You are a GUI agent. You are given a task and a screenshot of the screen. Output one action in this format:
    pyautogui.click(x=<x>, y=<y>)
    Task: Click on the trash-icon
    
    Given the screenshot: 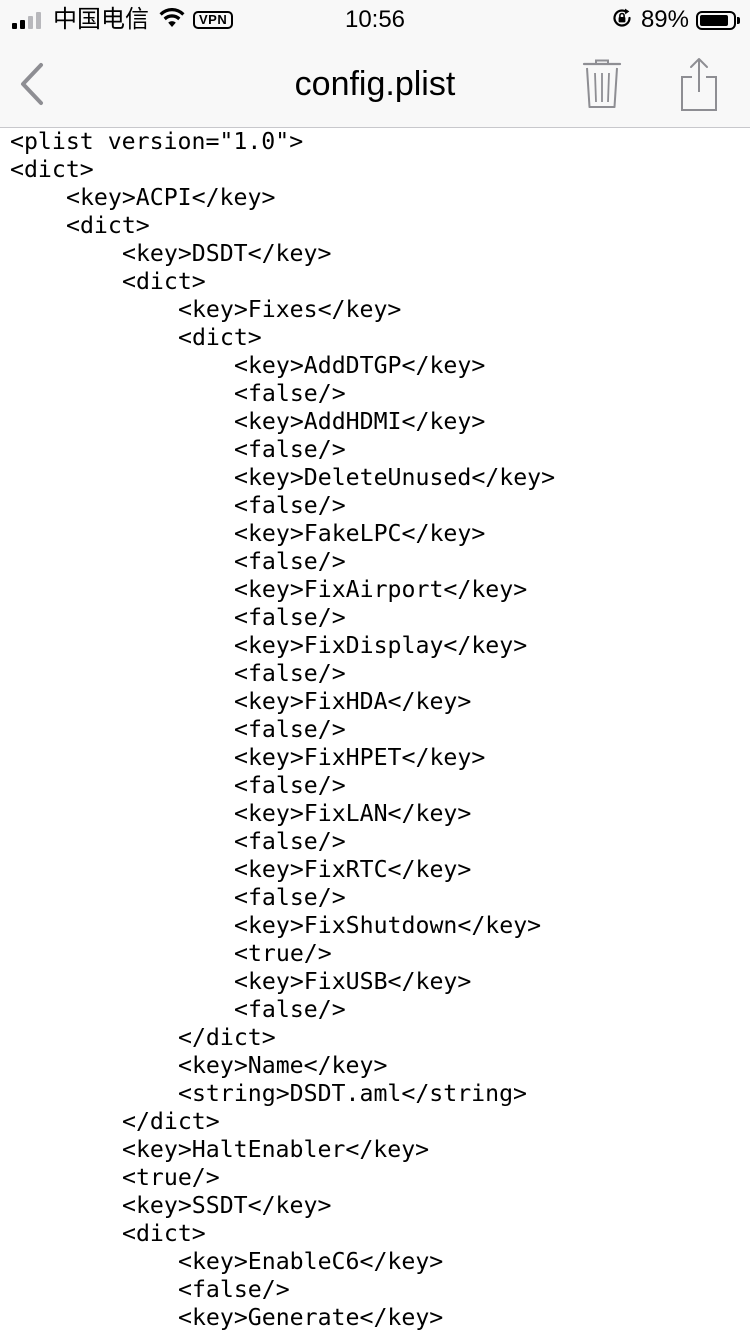 What is the action you would take?
    pyautogui.click(x=602, y=83)
    